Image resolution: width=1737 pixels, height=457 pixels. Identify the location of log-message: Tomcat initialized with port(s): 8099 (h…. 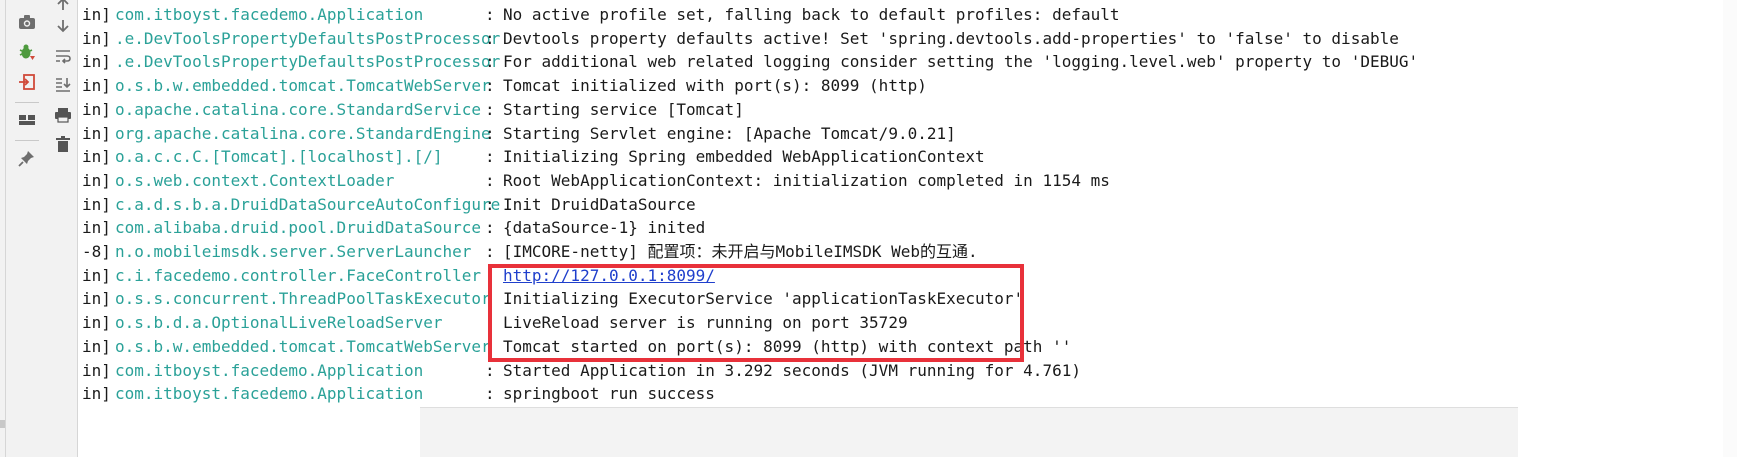
(715, 86).